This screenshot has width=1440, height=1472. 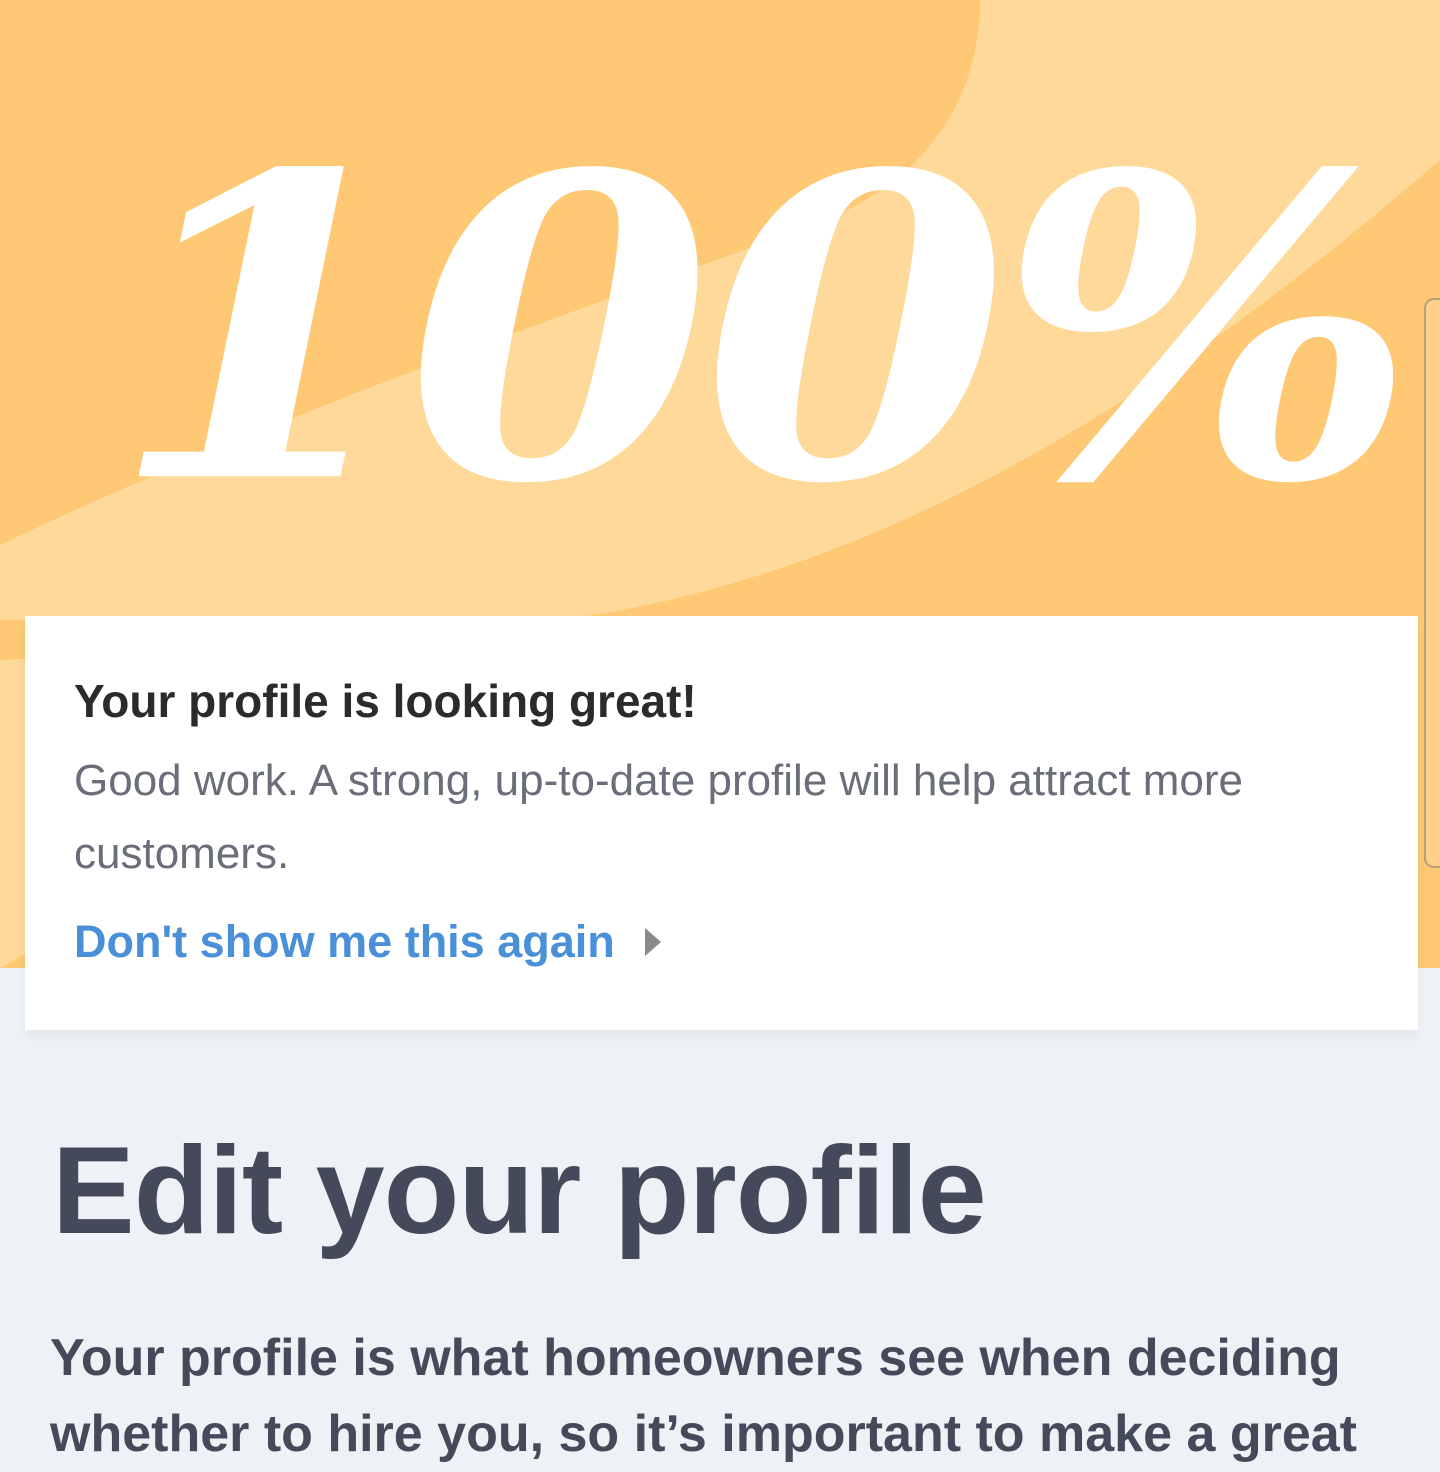 What do you see at coordinates (344, 941) in the screenshot?
I see `dont-show-again-label: Don't show me this again` at bounding box center [344, 941].